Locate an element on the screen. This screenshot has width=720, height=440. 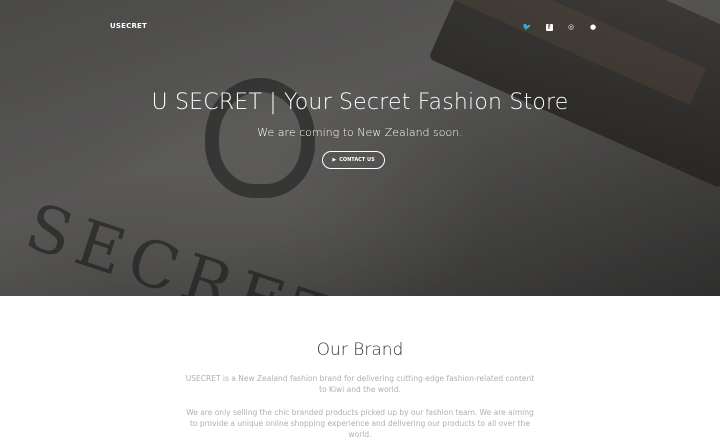
contact-us-button: ▶ CONTACT US is located at coordinates (353, 160).